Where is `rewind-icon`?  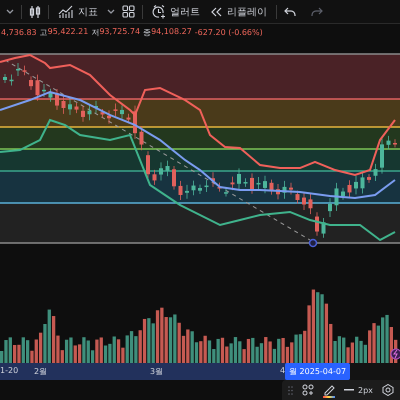
rewind-icon is located at coordinates (217, 11).